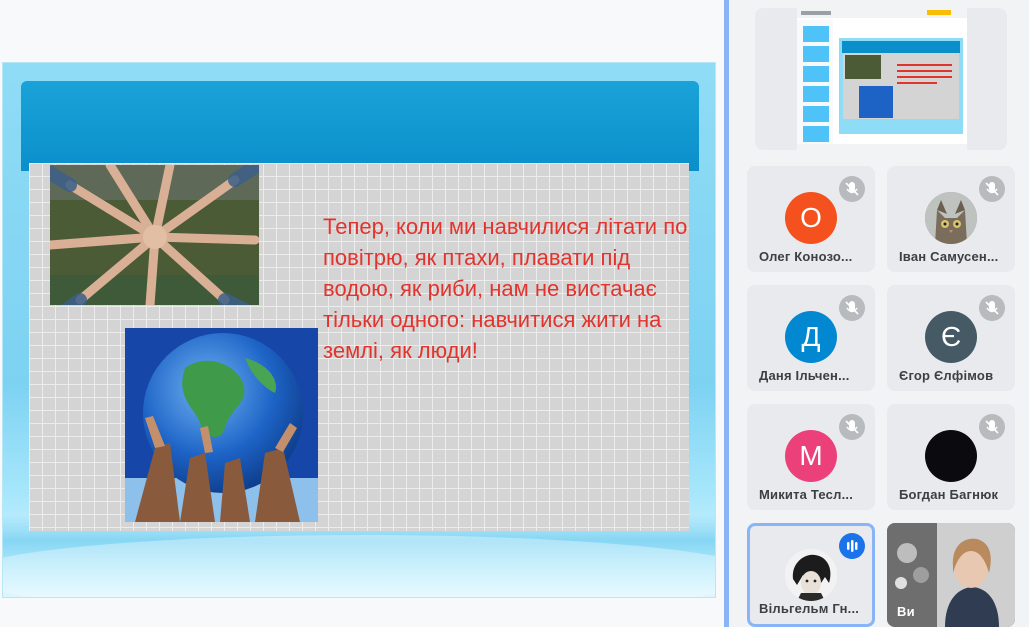  I want to click on participant-tile: Є Єгор Єлфімов, so click(951, 338).